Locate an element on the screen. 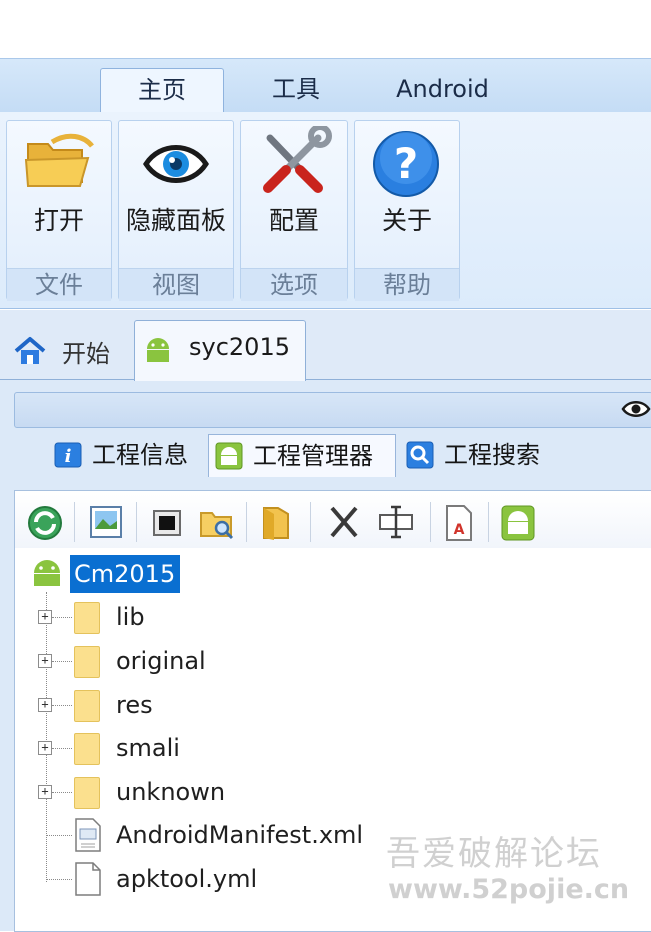 This screenshot has height=932, width=651. tree-item-apktool: apktool.yml is located at coordinates (218, 879).